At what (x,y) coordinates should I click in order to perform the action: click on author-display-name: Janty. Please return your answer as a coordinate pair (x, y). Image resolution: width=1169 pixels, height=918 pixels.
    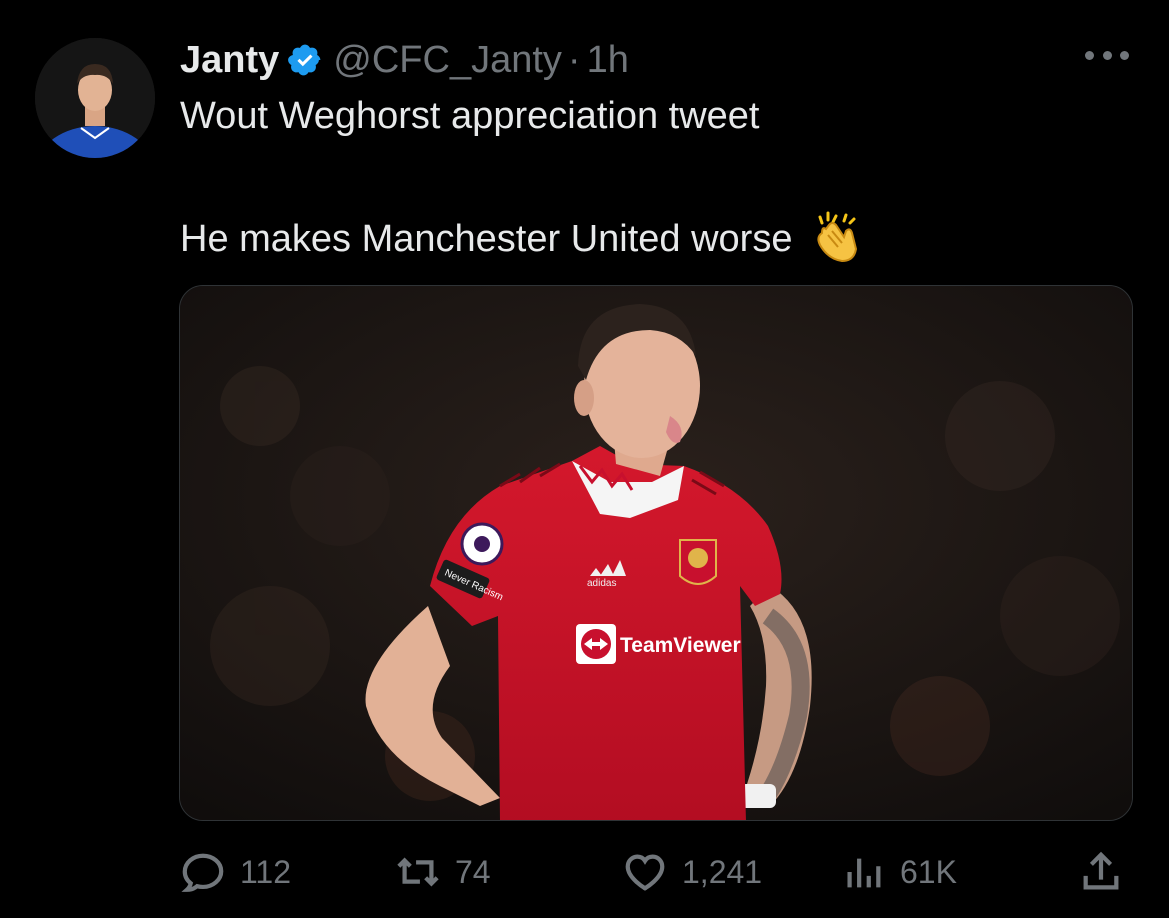
    Looking at the image, I should click on (229, 60).